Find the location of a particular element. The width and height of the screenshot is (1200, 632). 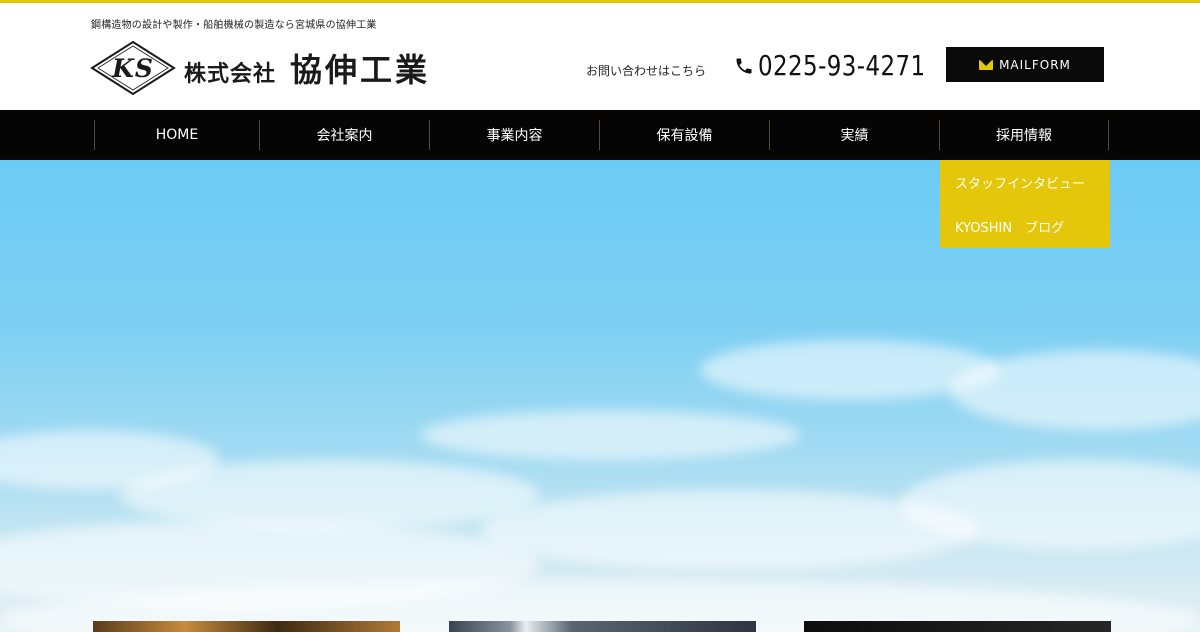

contact-label: お問い合わせはこちら is located at coordinates (646, 71).